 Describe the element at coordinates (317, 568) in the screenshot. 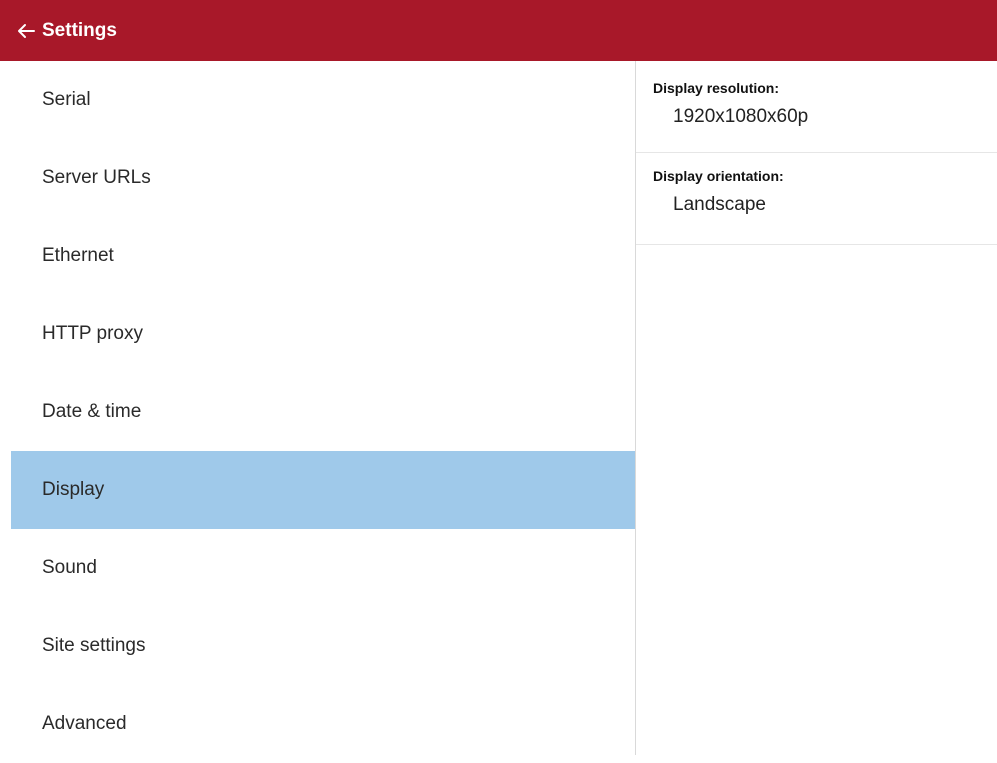

I see `sidebar-item-sound: Sound` at that location.